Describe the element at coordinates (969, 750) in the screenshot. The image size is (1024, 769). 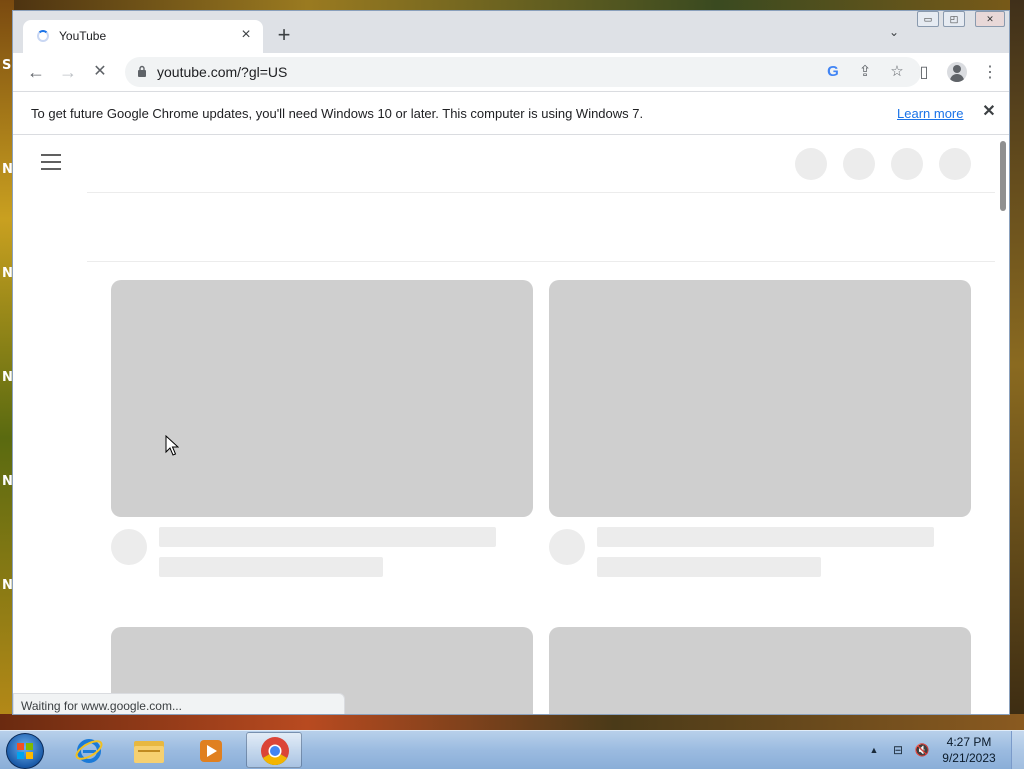
I see `taskbar-clock: 4:27 PM 9/21/2023` at that location.